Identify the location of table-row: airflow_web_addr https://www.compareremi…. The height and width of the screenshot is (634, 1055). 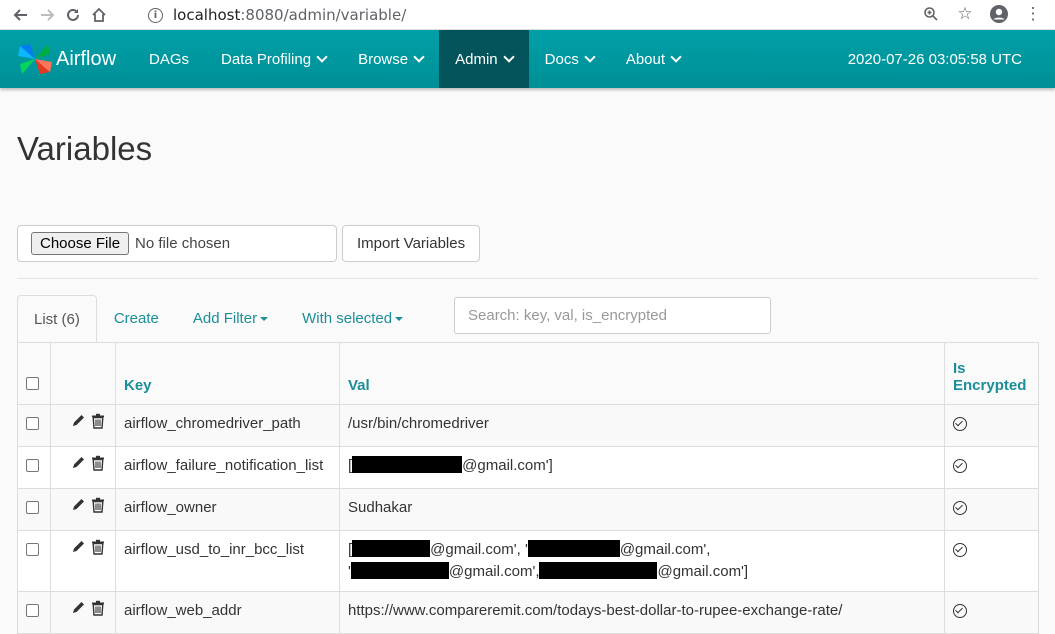
(528, 612).